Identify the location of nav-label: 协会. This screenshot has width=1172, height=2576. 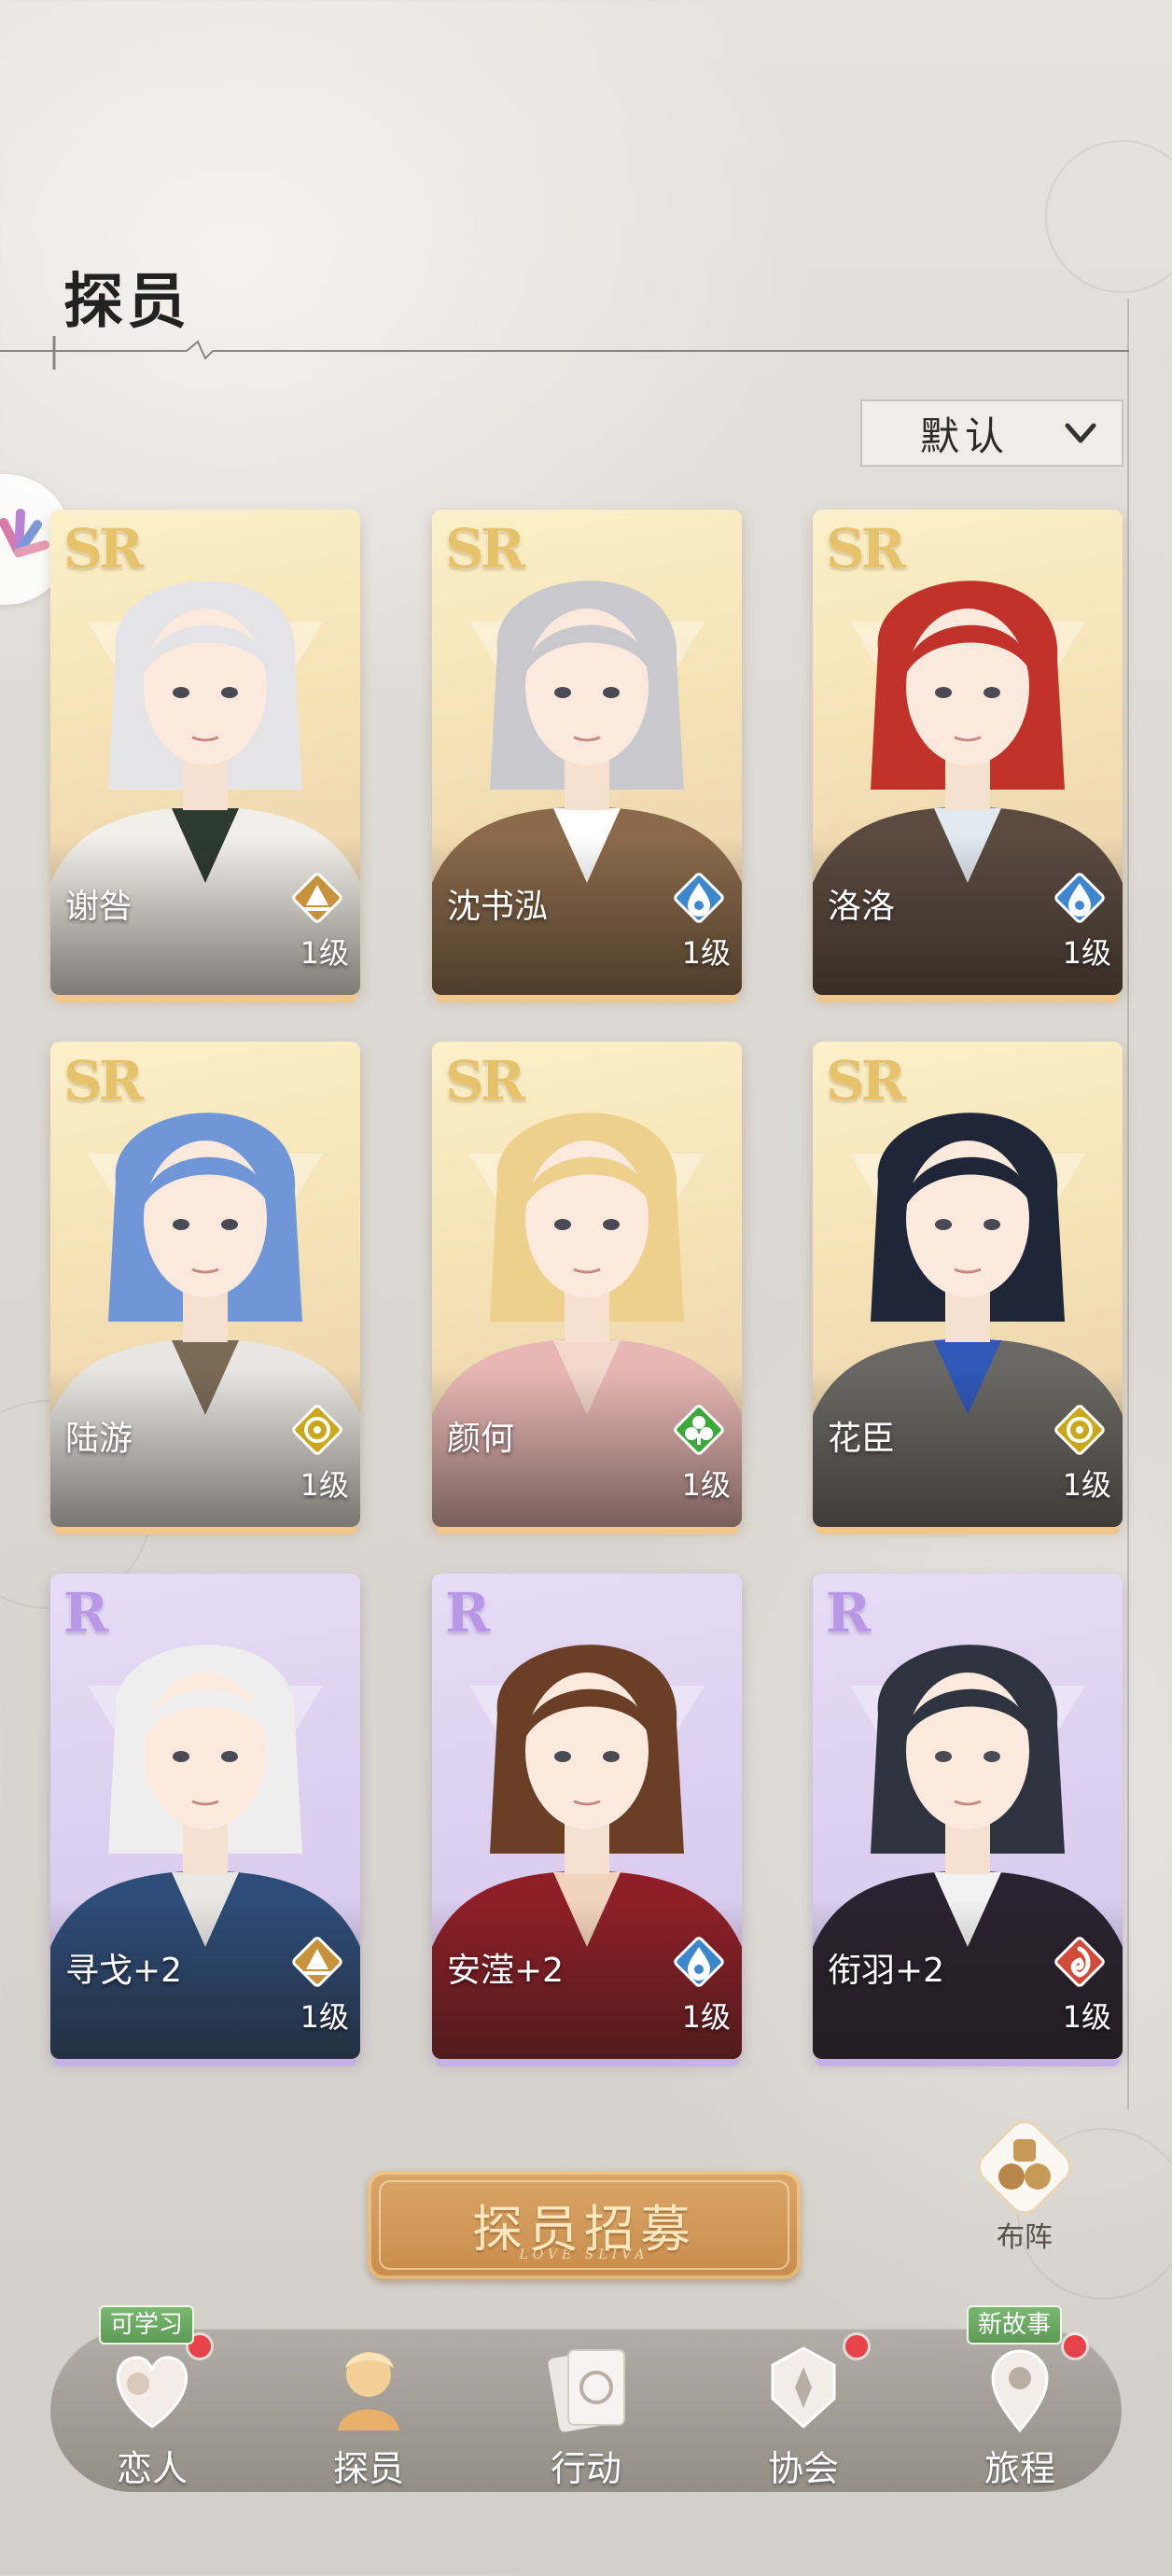
(803, 2468).